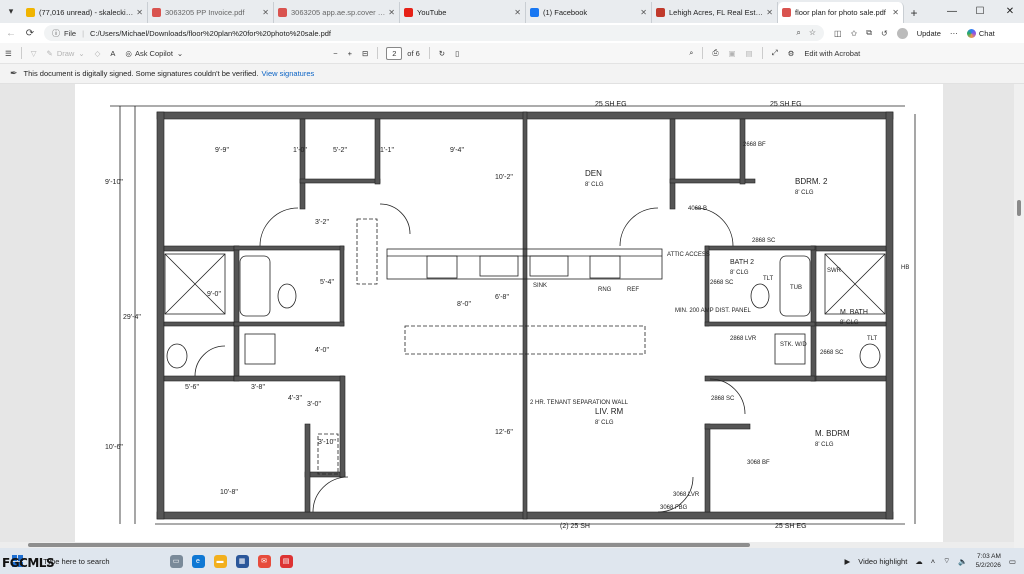 This screenshot has height=574, width=1024. What do you see at coordinates (300, 150) in the screenshot?
I see `plan-label: 1'-0"` at bounding box center [300, 150].